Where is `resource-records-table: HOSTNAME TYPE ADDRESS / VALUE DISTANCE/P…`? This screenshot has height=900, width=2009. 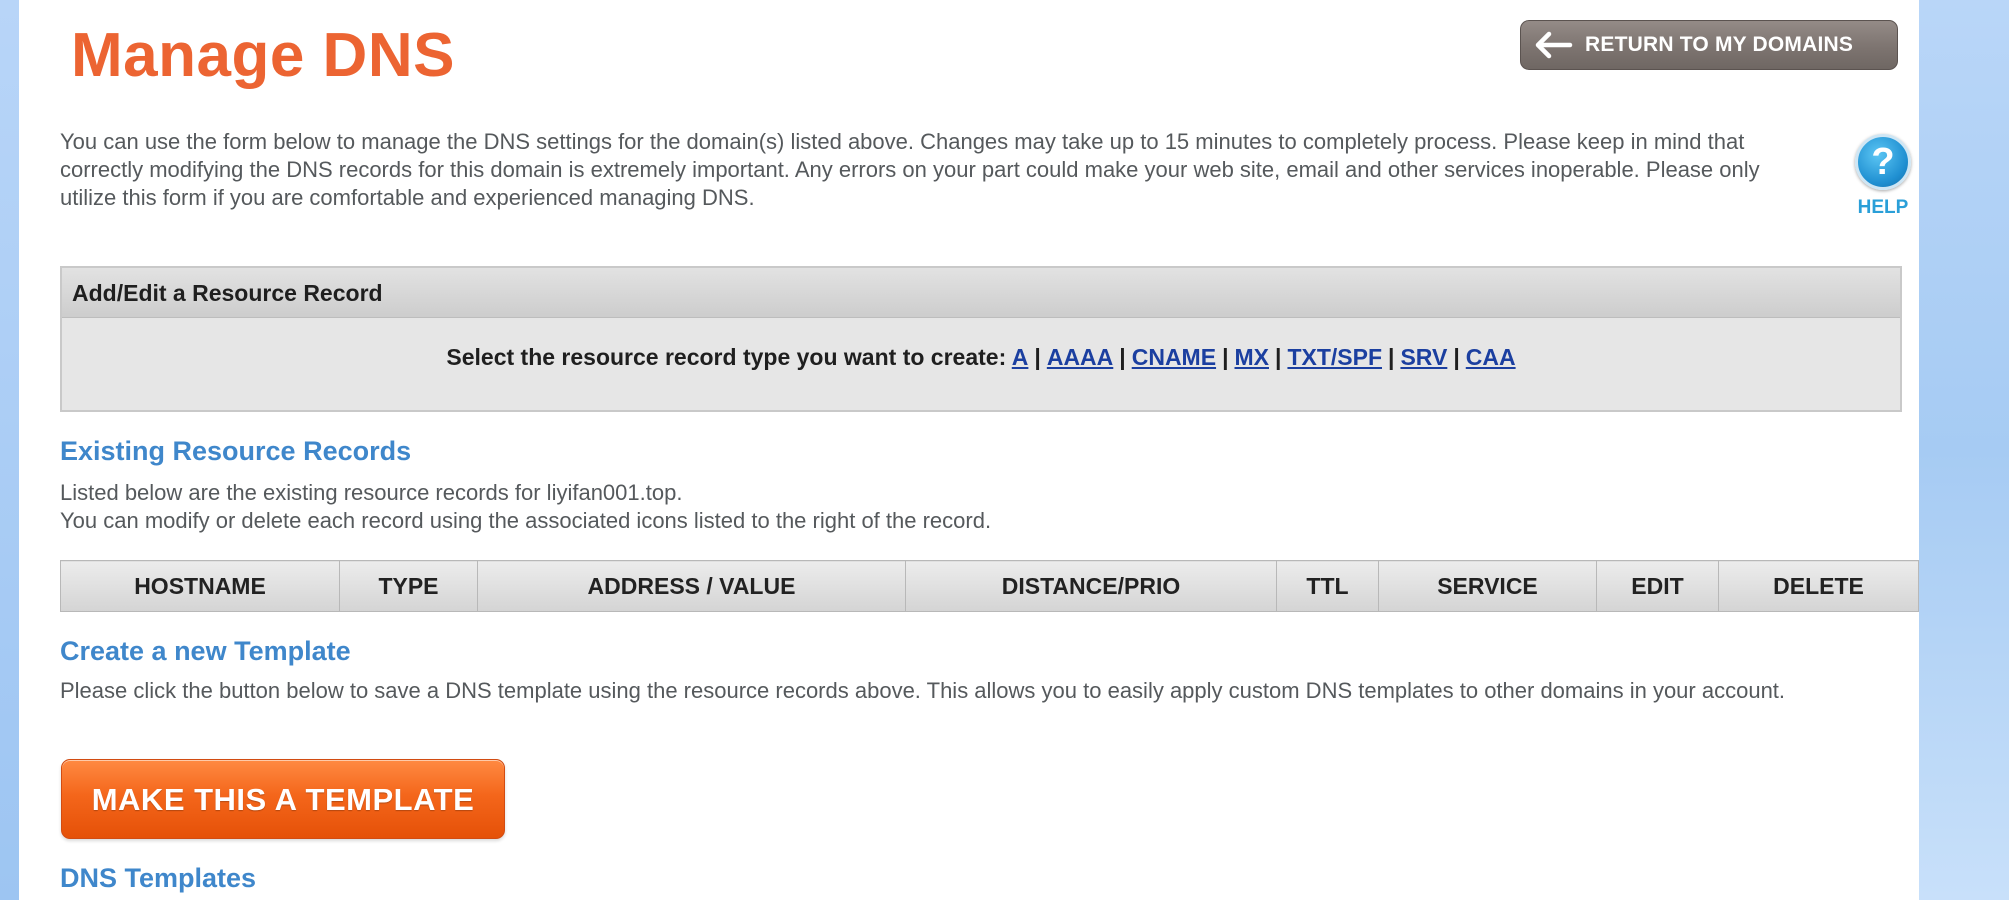 resource-records-table: HOSTNAME TYPE ADDRESS / VALUE DISTANCE/P… is located at coordinates (989, 586).